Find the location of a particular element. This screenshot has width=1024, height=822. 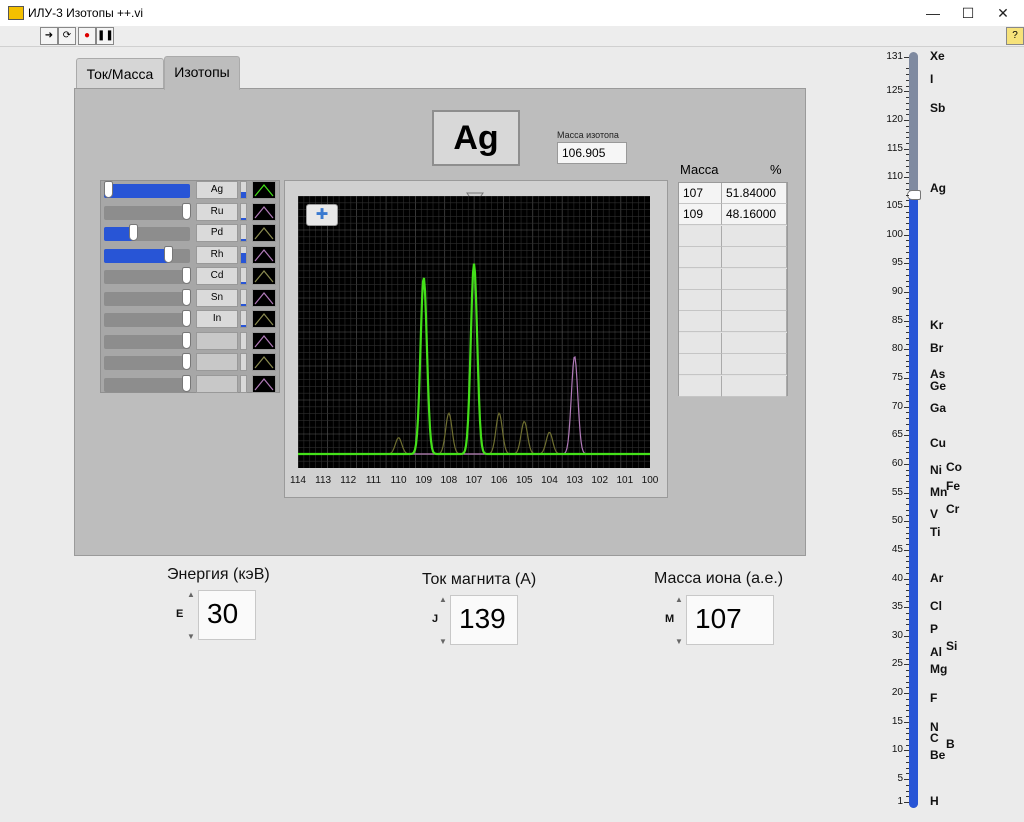

element-label: Ni is located at coordinates (936, 470).